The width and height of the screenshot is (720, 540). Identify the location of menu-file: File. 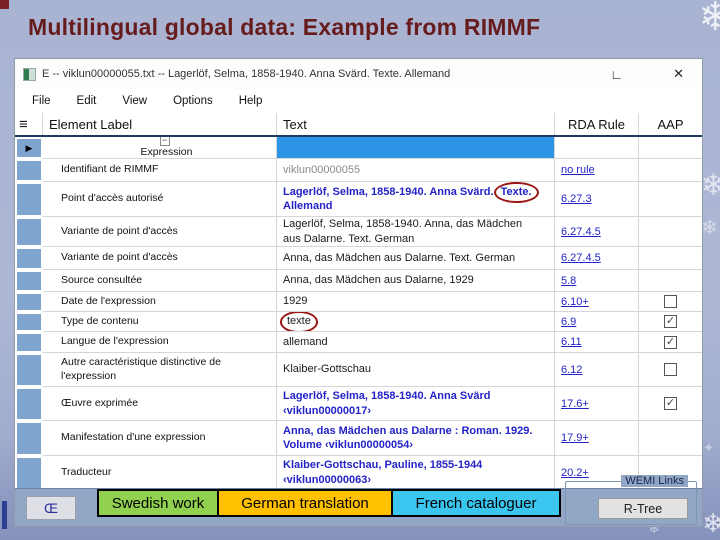
(41, 101).